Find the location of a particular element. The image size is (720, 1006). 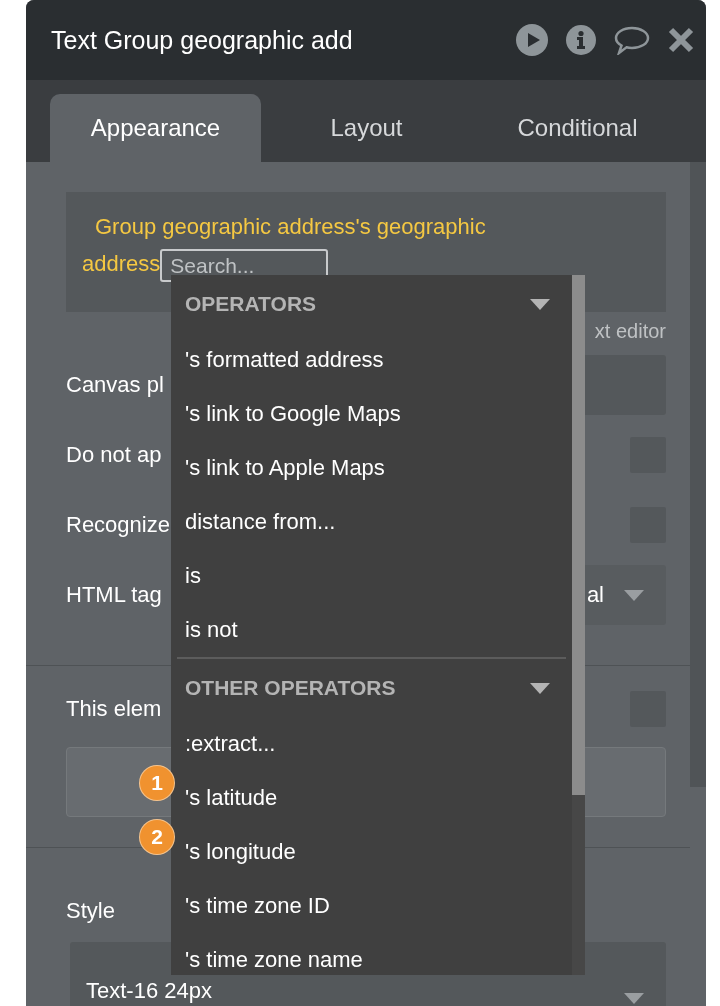

style-label: Style is located at coordinates (90, 911).